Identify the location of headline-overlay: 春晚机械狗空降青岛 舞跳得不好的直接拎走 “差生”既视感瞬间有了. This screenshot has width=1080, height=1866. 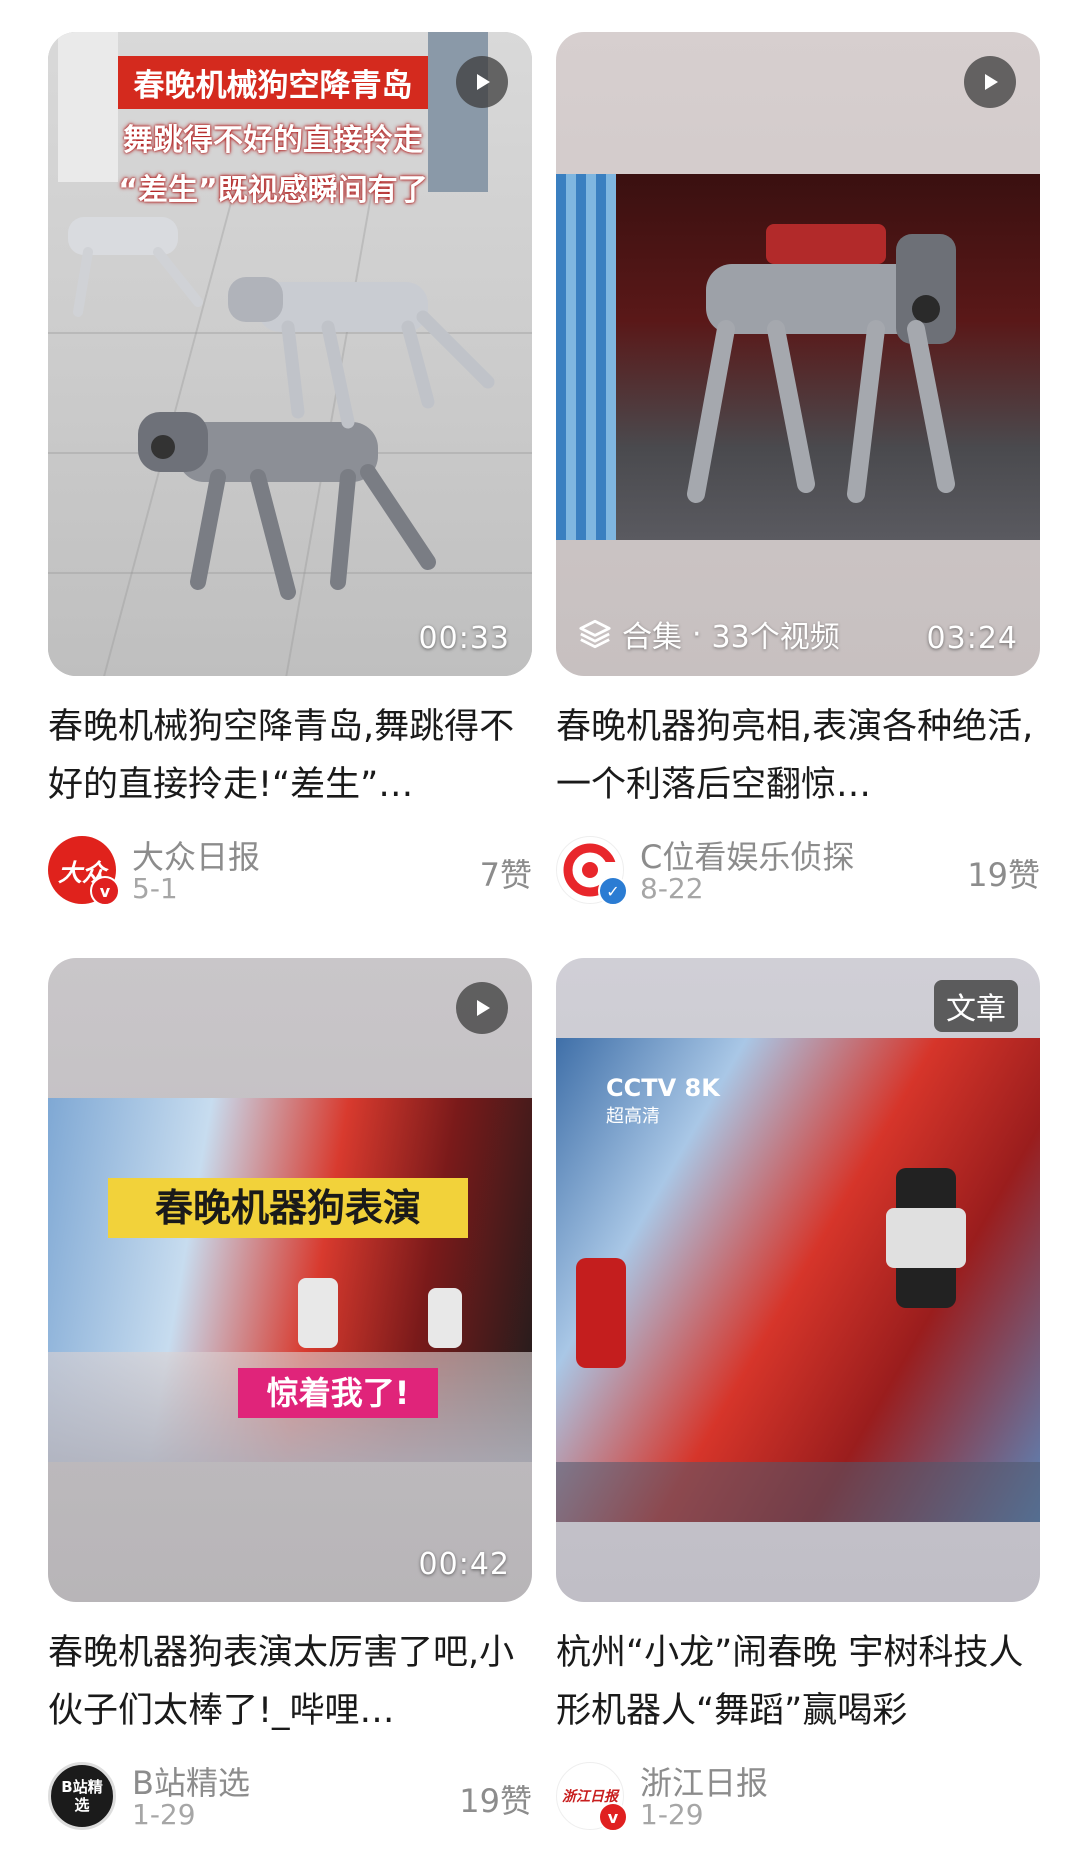
(273, 135).